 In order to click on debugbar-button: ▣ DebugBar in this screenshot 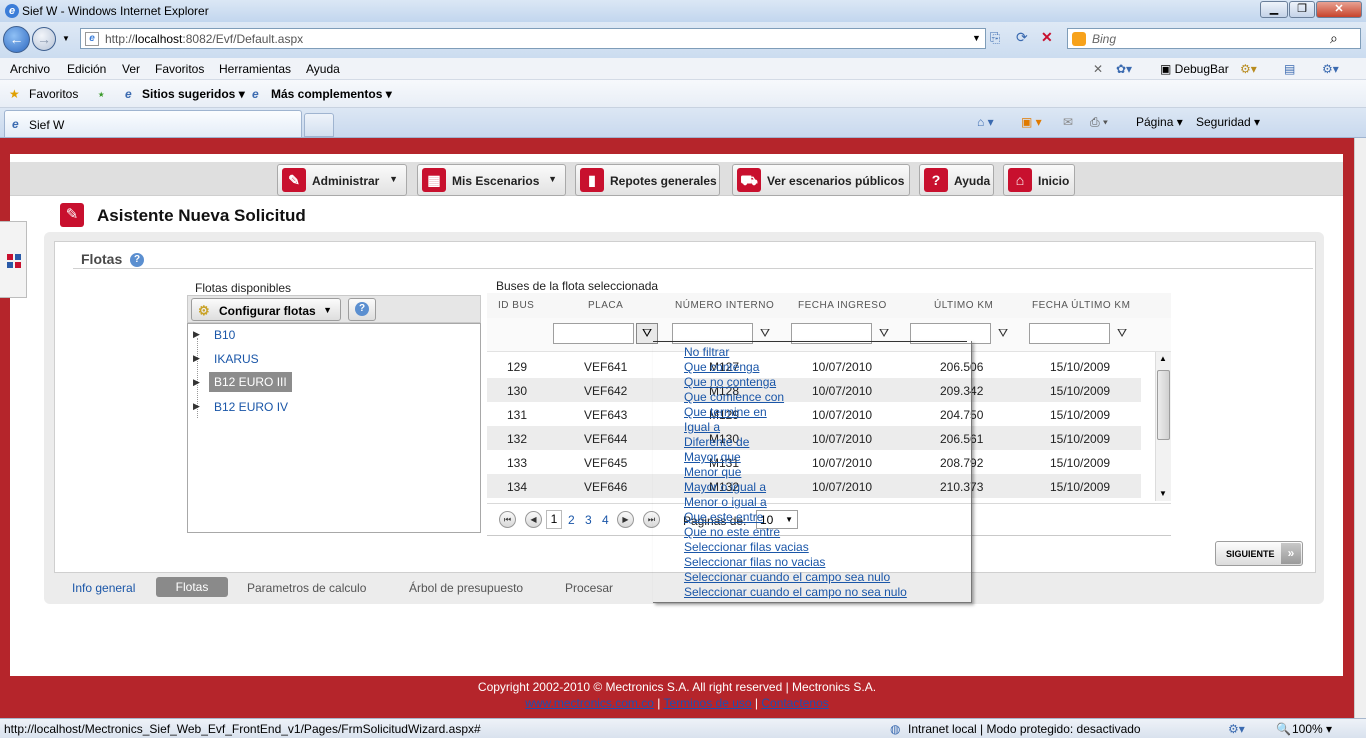, I will do `click(1194, 69)`.